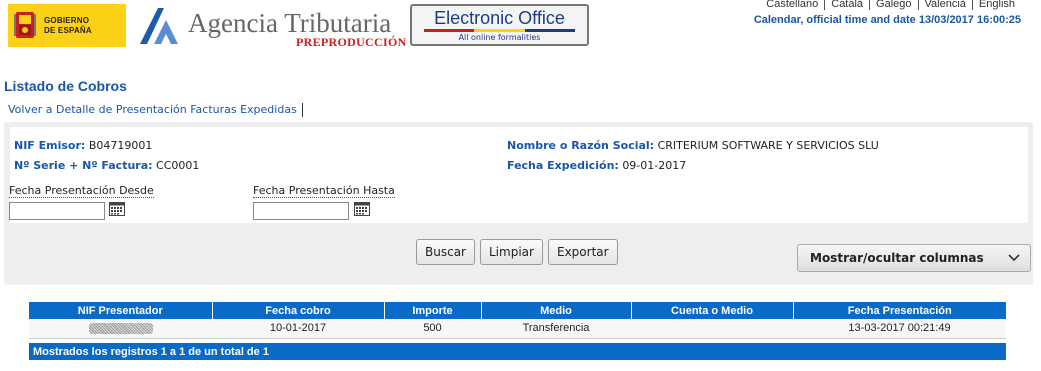 This screenshot has height=371, width=1041. I want to click on toggle-columns-button: Mostrar/ocultar columnas, so click(914, 258).